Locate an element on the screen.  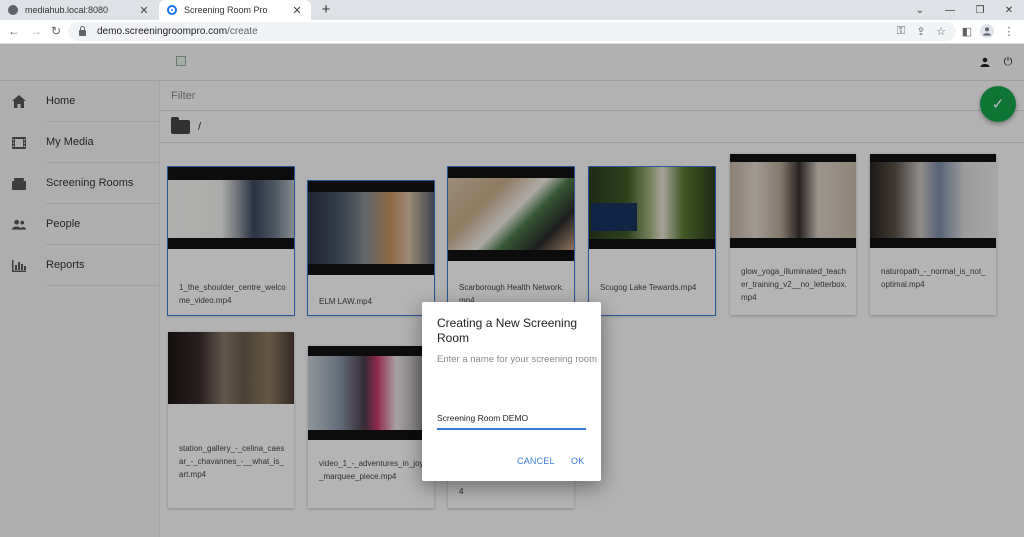
cancel-button: CANCEL is located at coordinates (536, 461).